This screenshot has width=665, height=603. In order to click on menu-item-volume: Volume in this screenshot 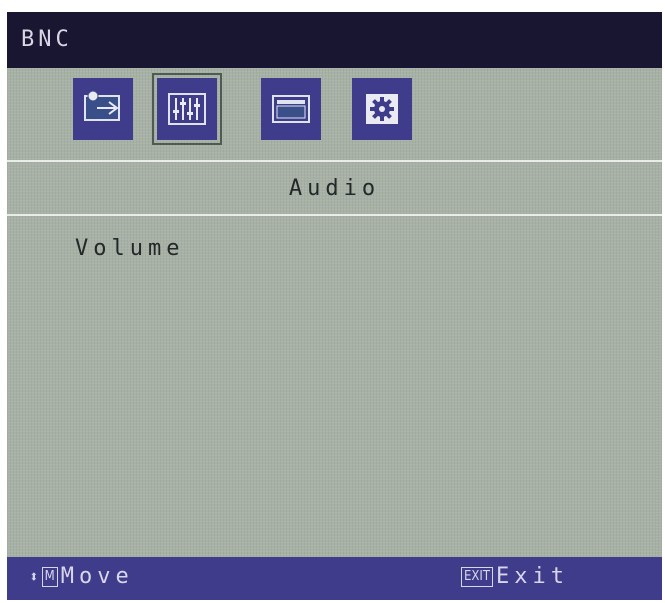, I will do `click(129, 248)`.